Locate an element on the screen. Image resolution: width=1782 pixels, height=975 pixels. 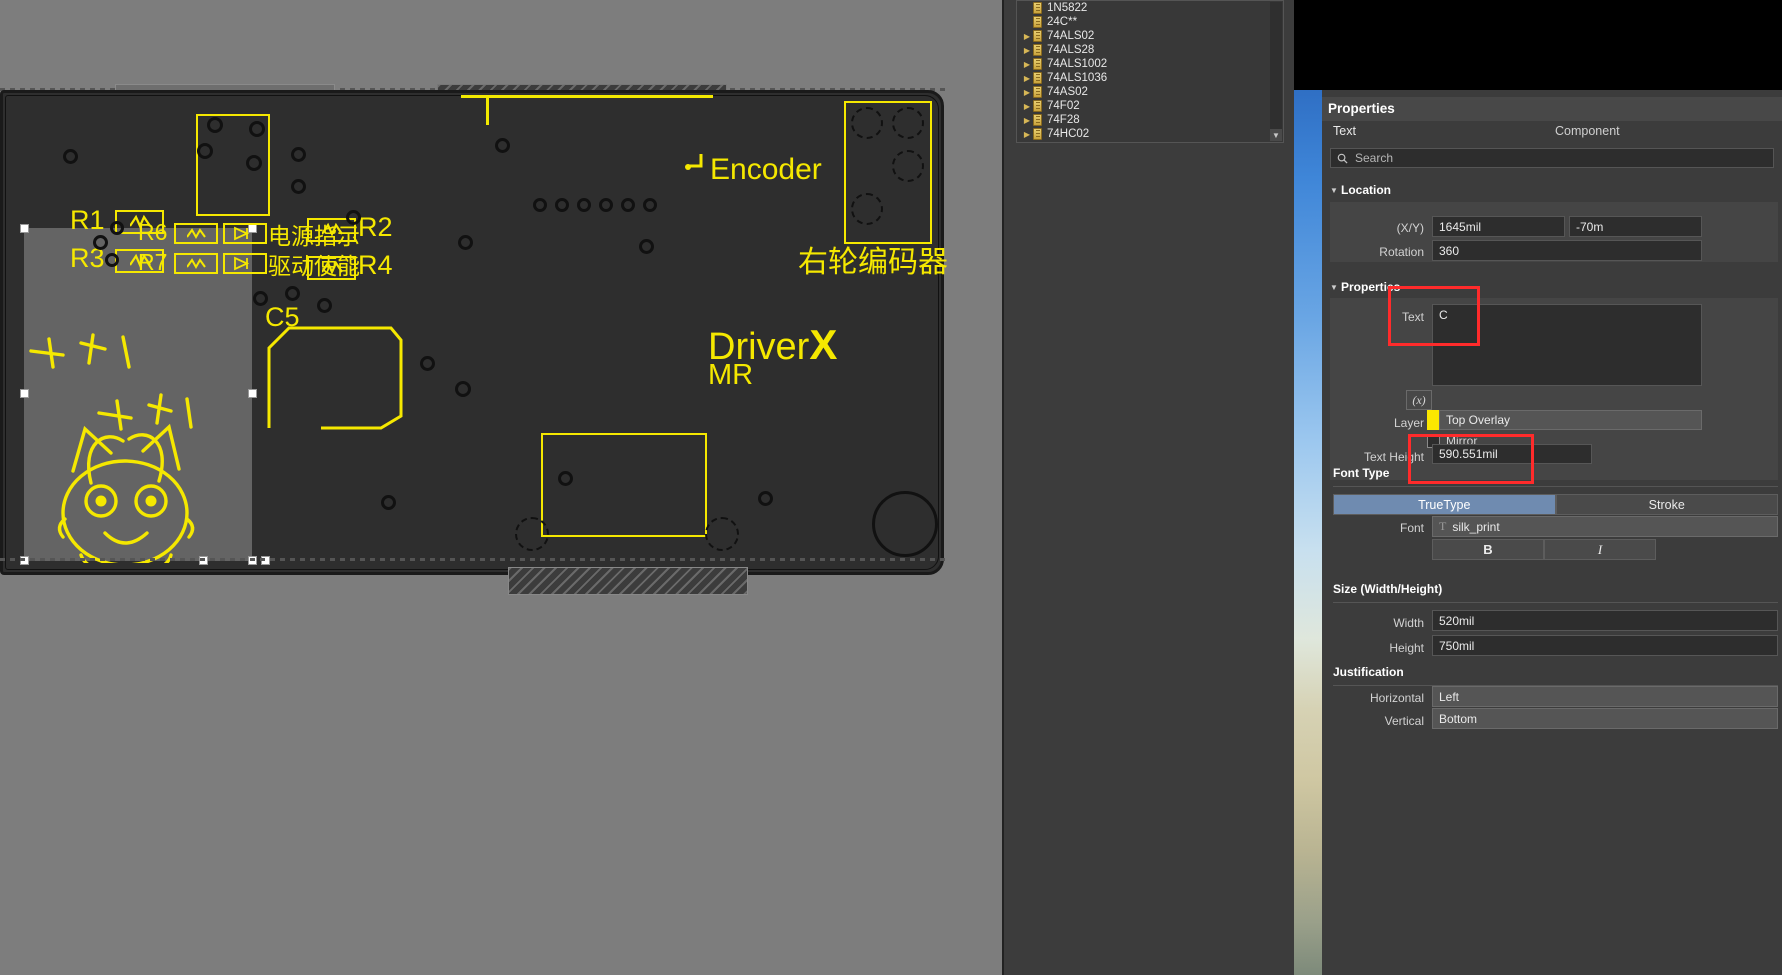
bold-button: B is located at coordinates (1488, 549).